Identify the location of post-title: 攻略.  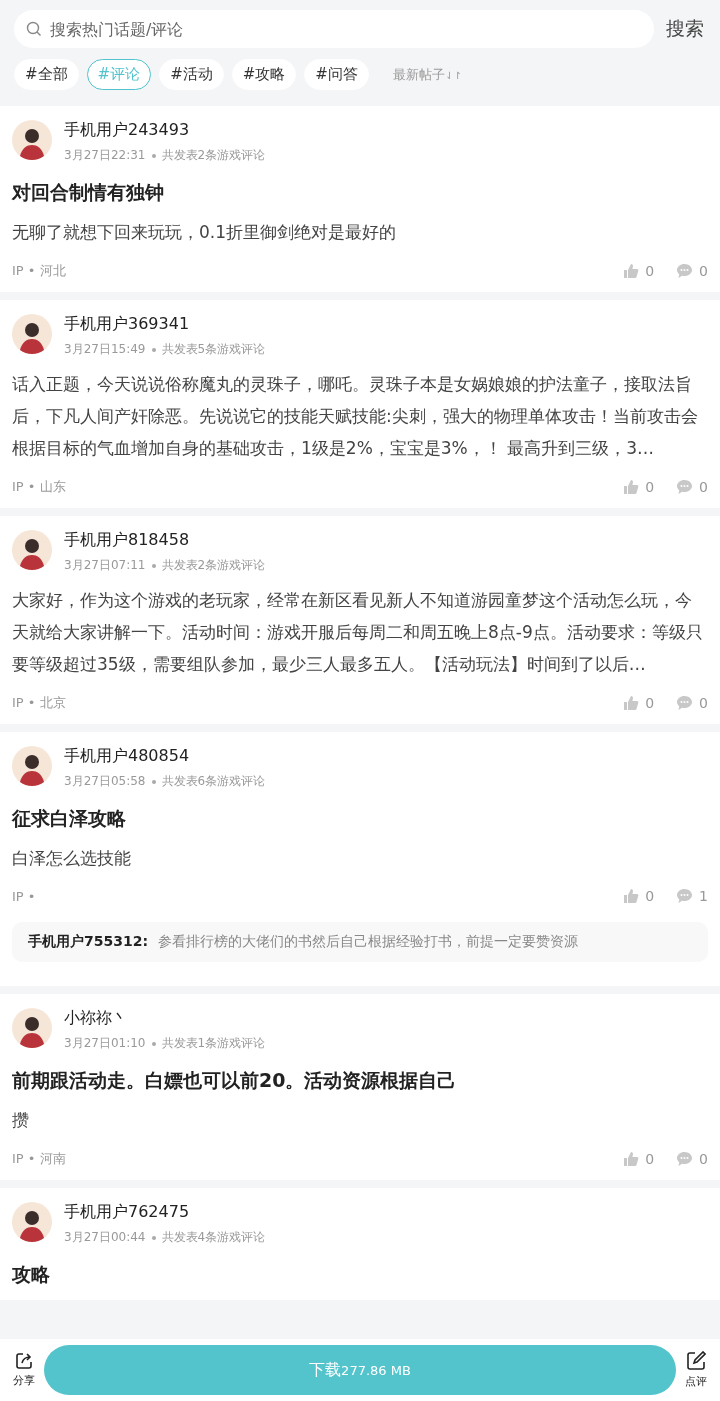
(31, 1274).